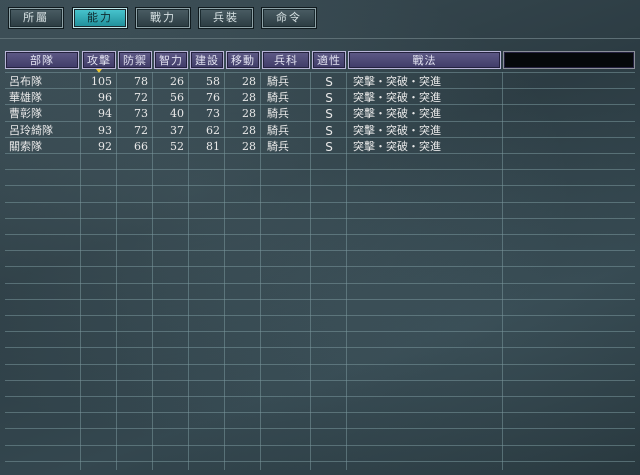 The height and width of the screenshot is (475, 640). What do you see at coordinates (177, 130) in the screenshot?
I see `cell-intellect: 37` at bounding box center [177, 130].